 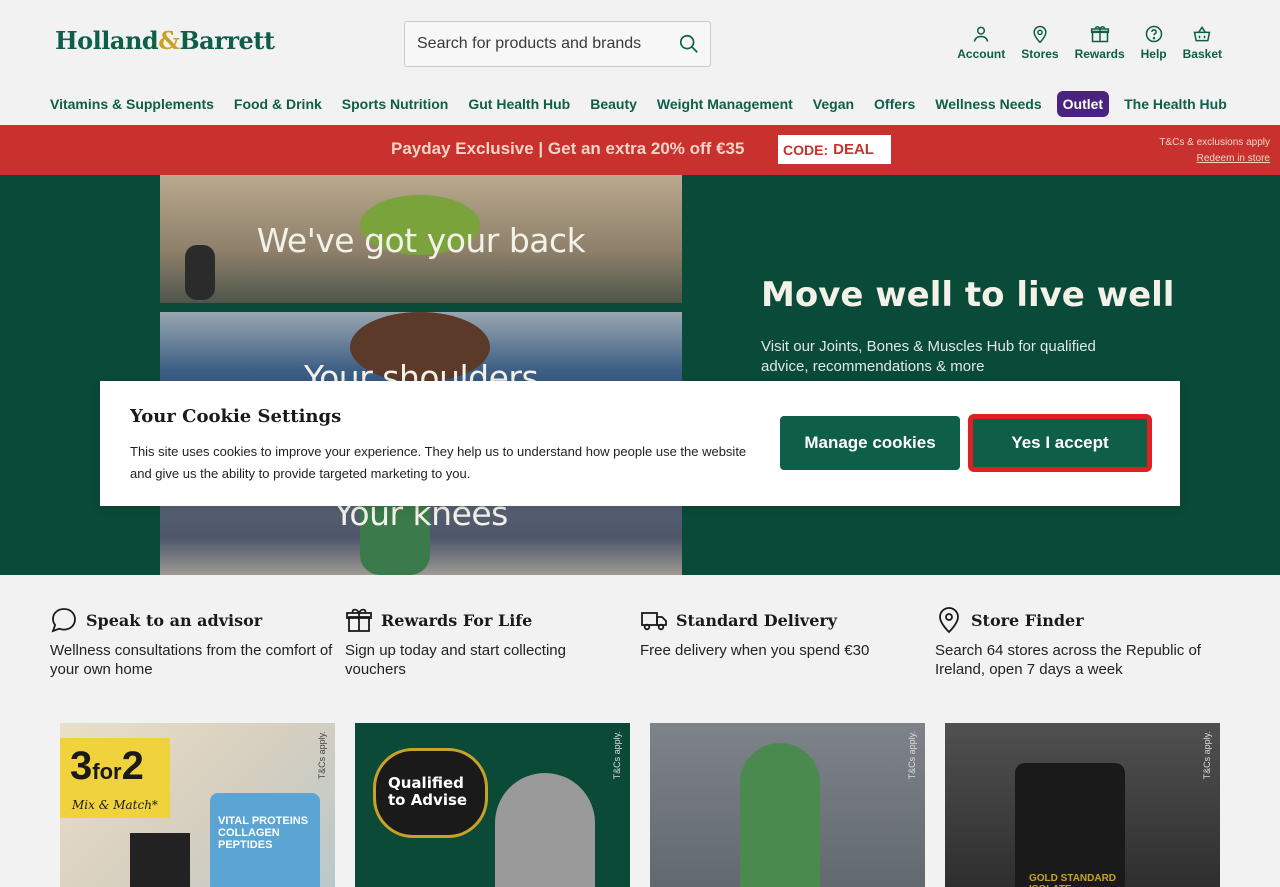 I want to click on nav-vegan: Vegan, so click(x=833, y=104).